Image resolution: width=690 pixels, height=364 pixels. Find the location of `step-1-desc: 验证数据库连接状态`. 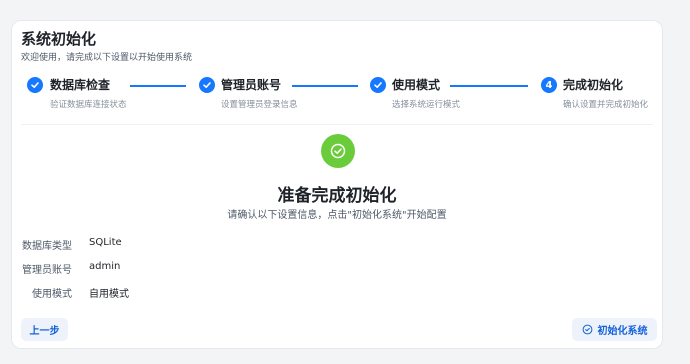

step-1-desc: 验证数据库连接状态 is located at coordinates (88, 105).